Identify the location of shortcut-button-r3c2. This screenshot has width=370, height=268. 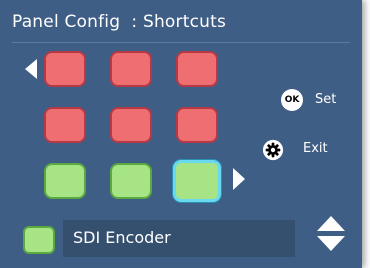
(131, 181).